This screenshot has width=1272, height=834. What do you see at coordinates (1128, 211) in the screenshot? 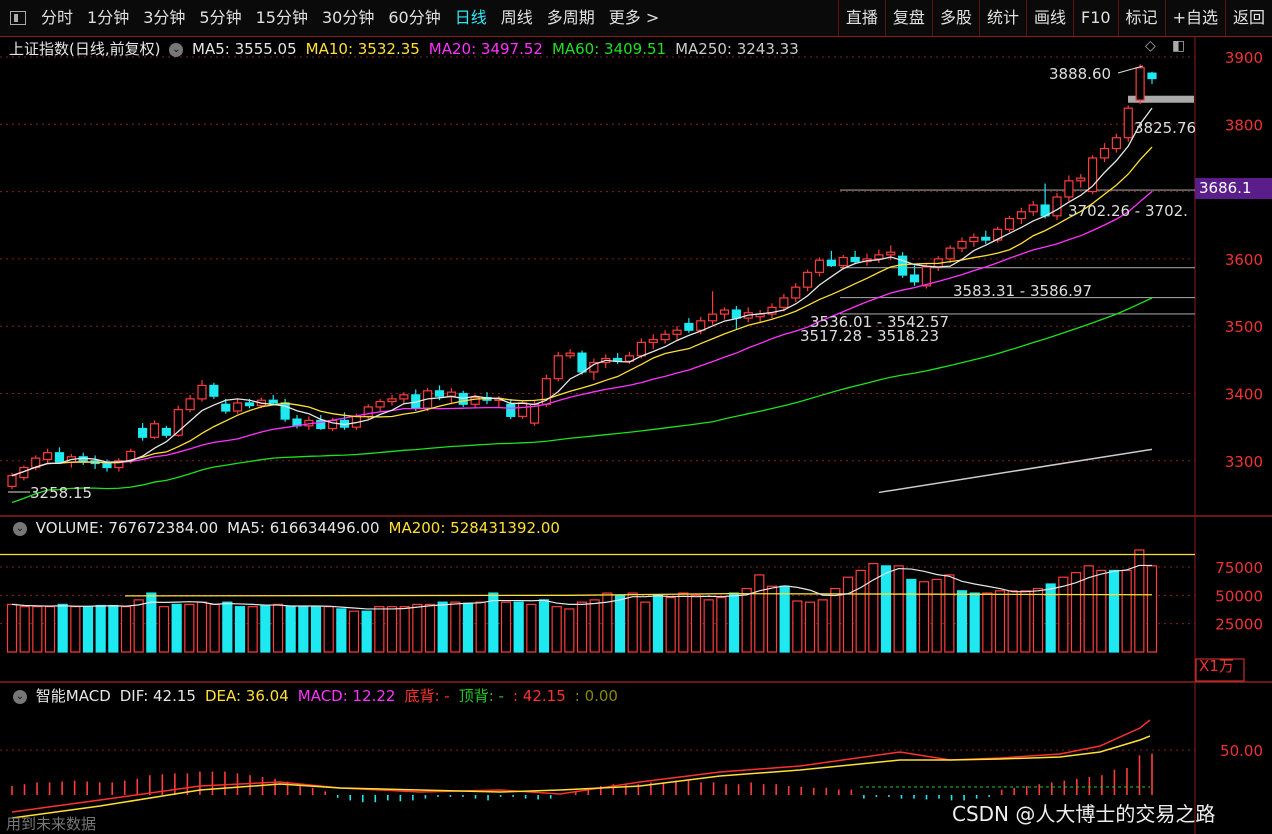
I see `level-label: 3702.26 - 3702.` at bounding box center [1128, 211].